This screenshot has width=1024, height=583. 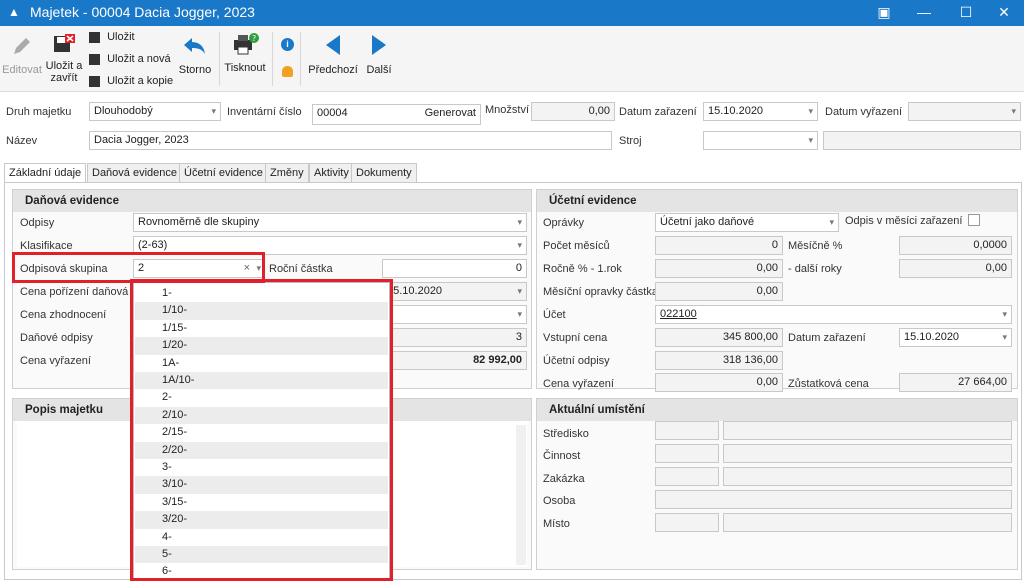 I want to click on save-new-button: Uložit a nová, so click(x=130, y=59).